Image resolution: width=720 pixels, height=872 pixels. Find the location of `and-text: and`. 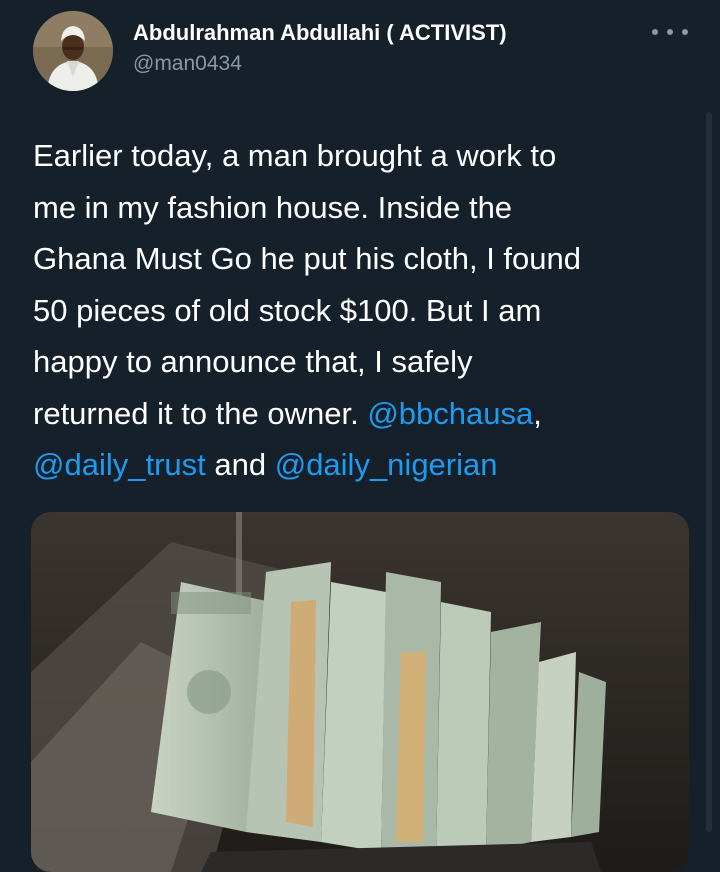

and-text: and is located at coordinates (240, 464).